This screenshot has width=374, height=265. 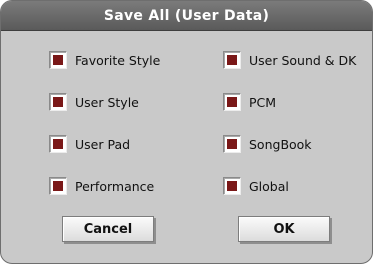 I want to click on title-bar: Save All (User Data), so click(x=186, y=16).